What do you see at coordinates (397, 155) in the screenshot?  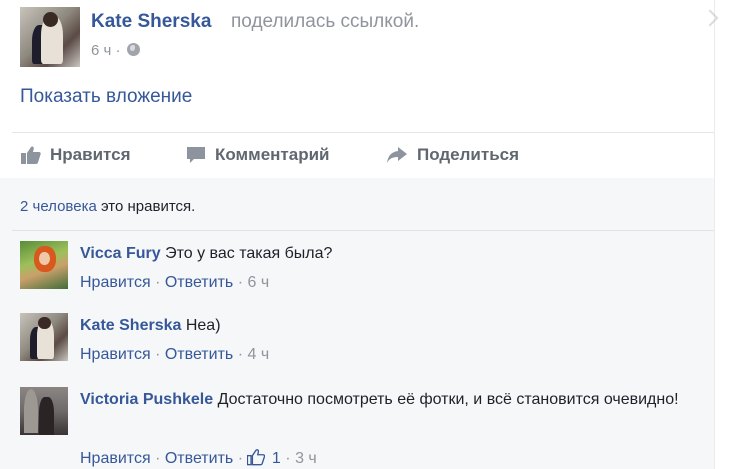 I see `share-arrow-icon` at bounding box center [397, 155].